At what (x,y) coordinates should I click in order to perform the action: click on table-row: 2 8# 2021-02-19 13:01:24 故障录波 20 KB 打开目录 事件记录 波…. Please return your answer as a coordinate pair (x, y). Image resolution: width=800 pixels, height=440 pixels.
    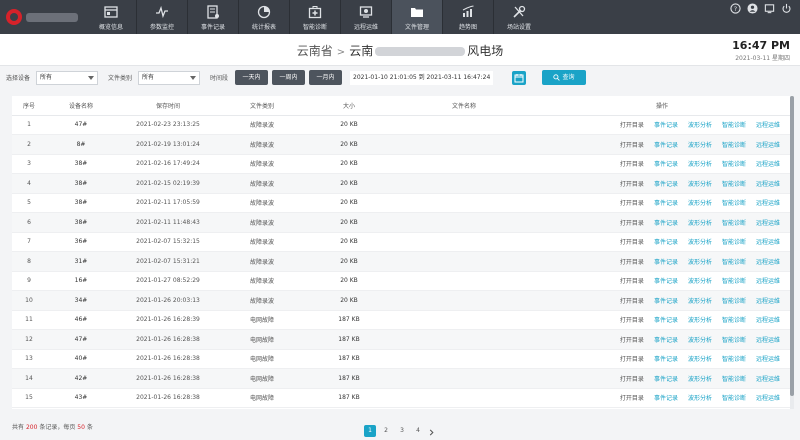
    Looking at the image, I should click on (401, 144).